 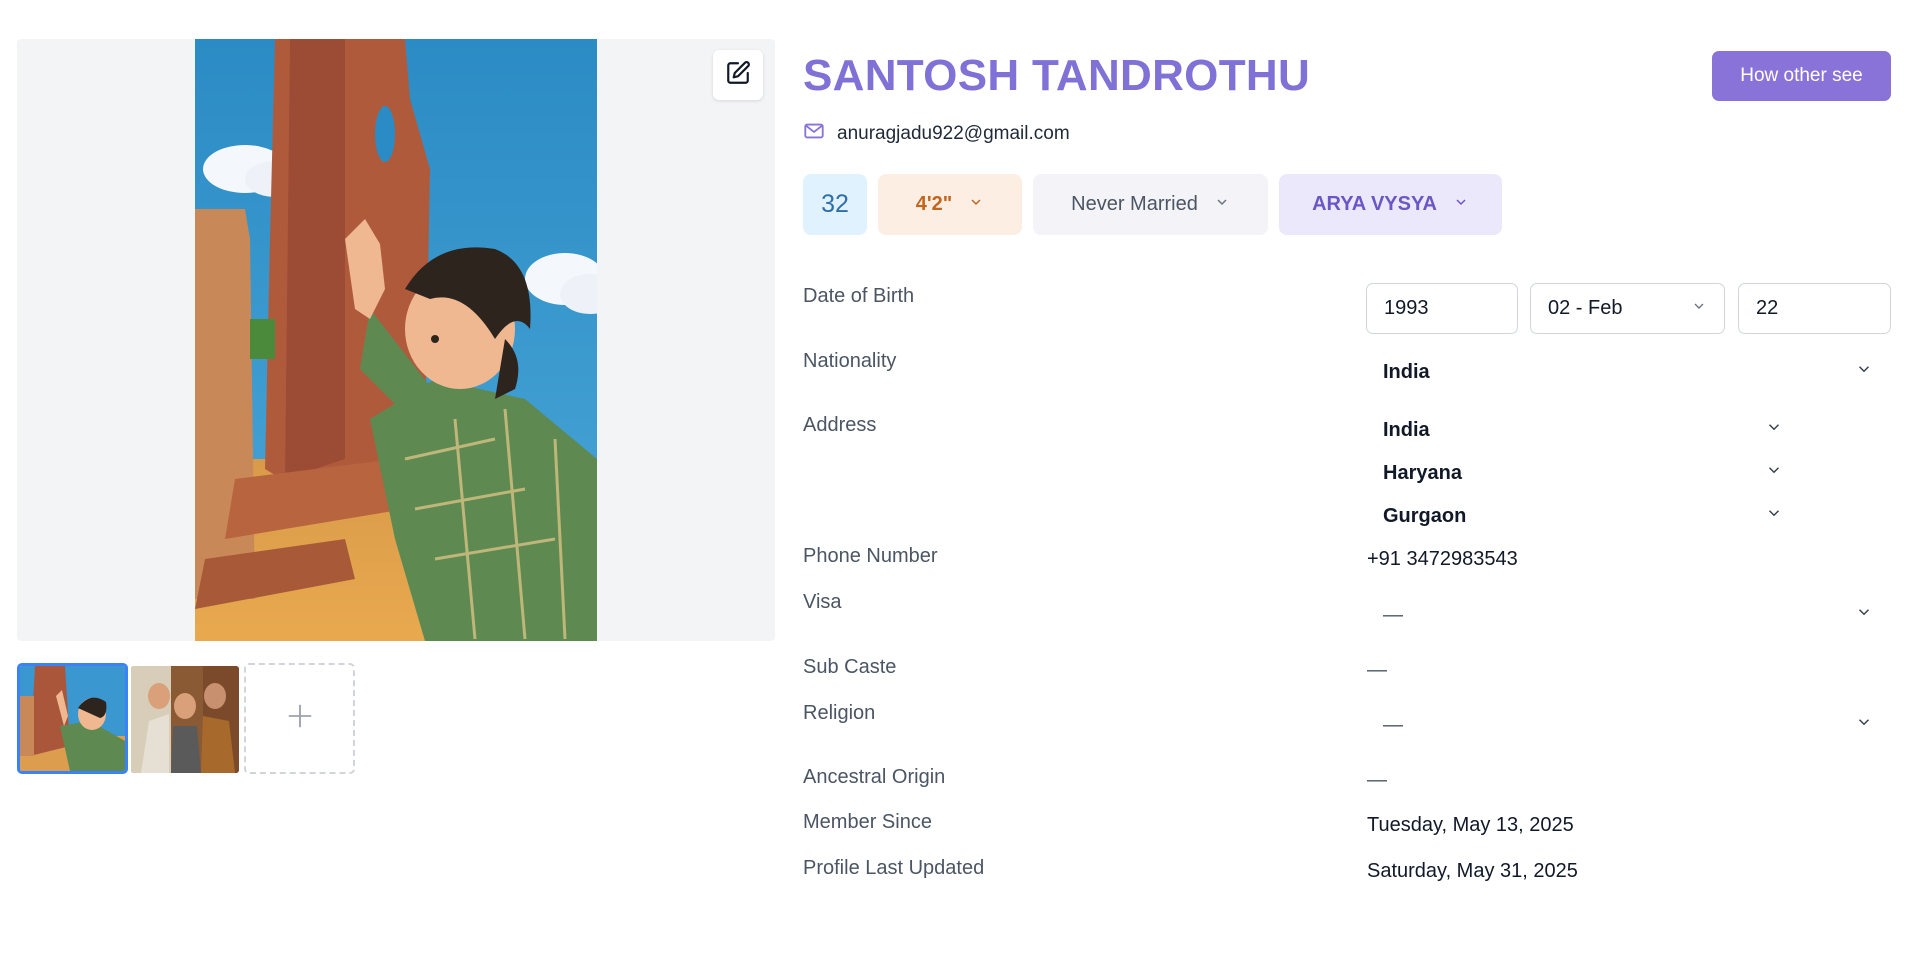 What do you see at coordinates (814, 134) in the screenshot?
I see `mail-icon` at bounding box center [814, 134].